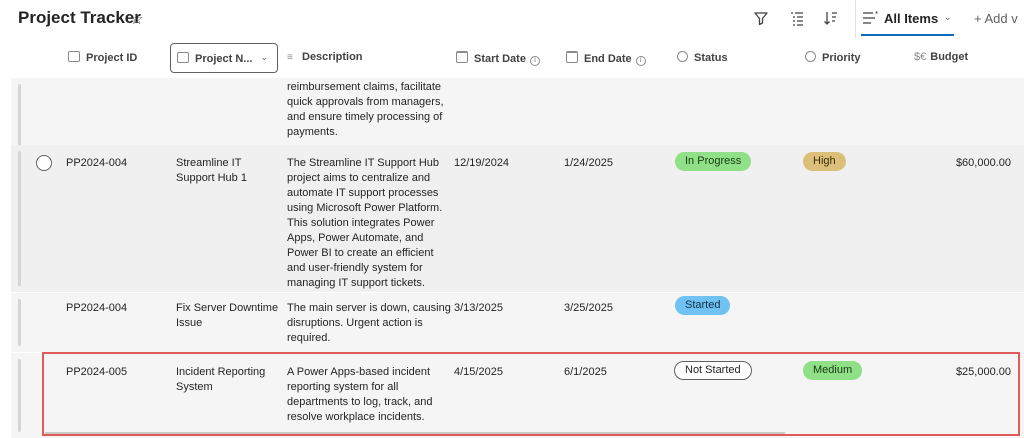  I want to click on status-badge: Started, so click(703, 305).